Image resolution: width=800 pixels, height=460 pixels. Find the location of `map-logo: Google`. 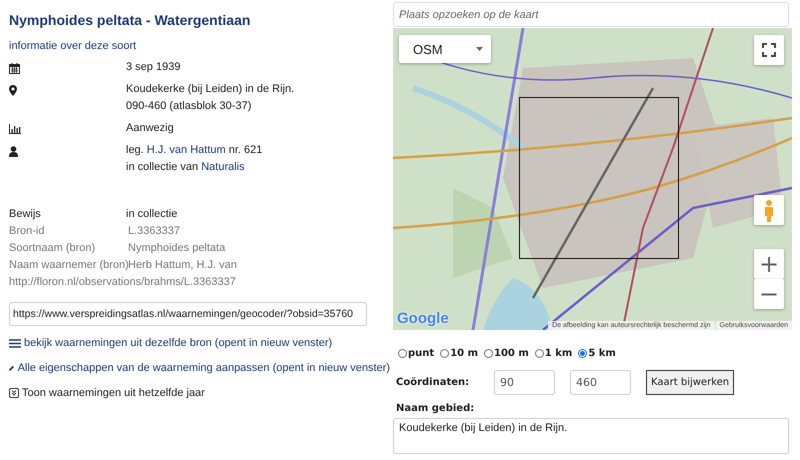

map-logo: Google is located at coordinates (423, 318).